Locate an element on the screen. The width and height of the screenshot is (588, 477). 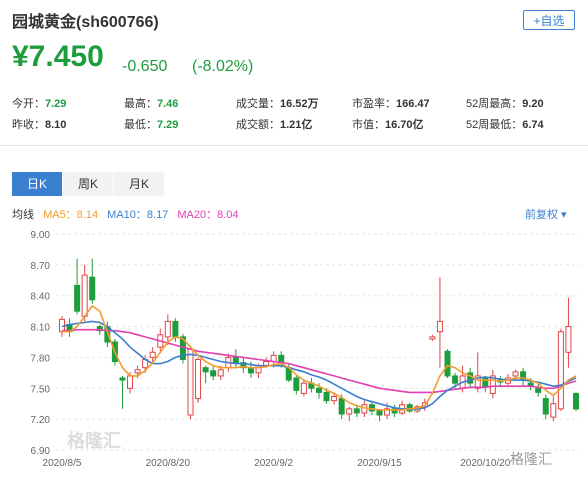
stat-label: 昨收： is located at coordinates (28, 125).